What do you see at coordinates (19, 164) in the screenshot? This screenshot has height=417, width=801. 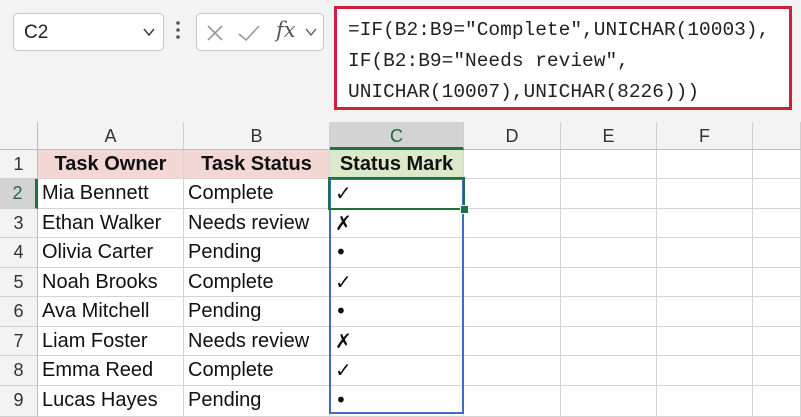 I see `row-header-1: 1` at bounding box center [19, 164].